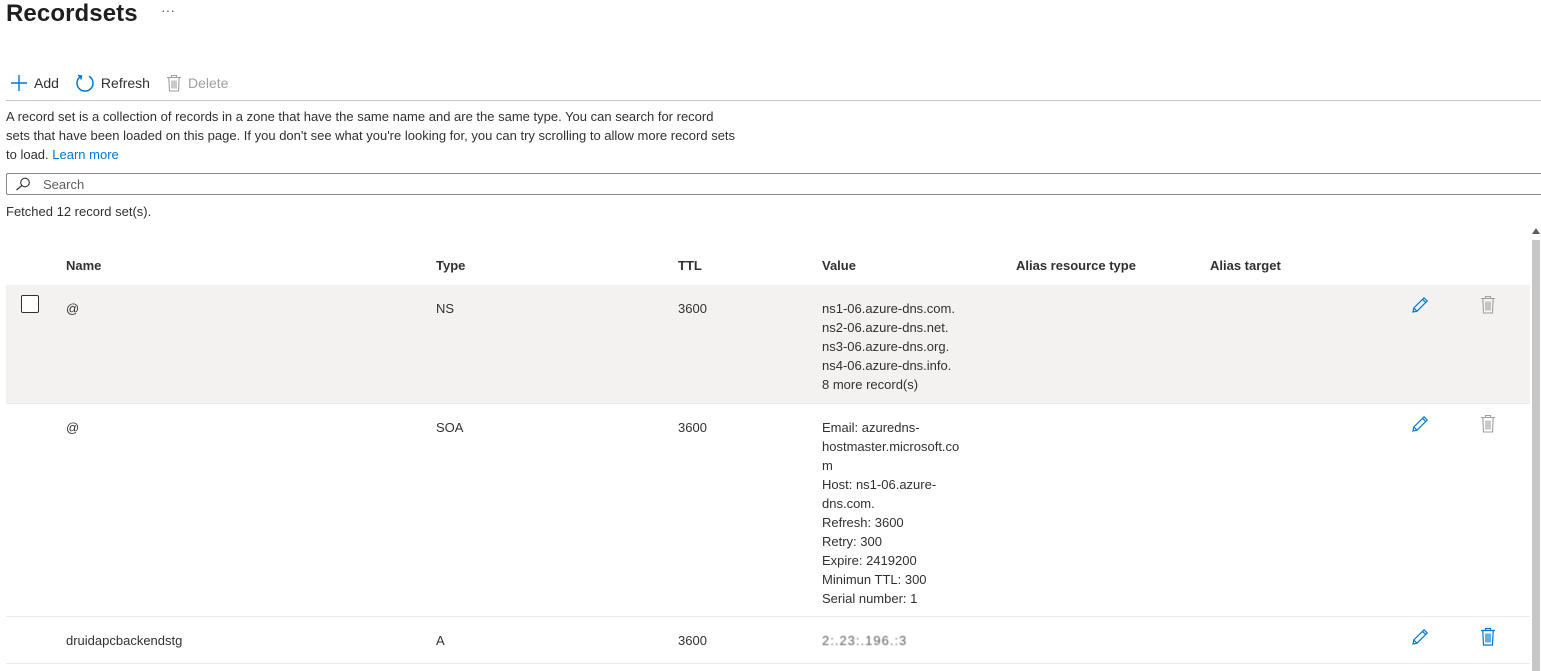  I want to click on add-button: Add, so click(34, 83).